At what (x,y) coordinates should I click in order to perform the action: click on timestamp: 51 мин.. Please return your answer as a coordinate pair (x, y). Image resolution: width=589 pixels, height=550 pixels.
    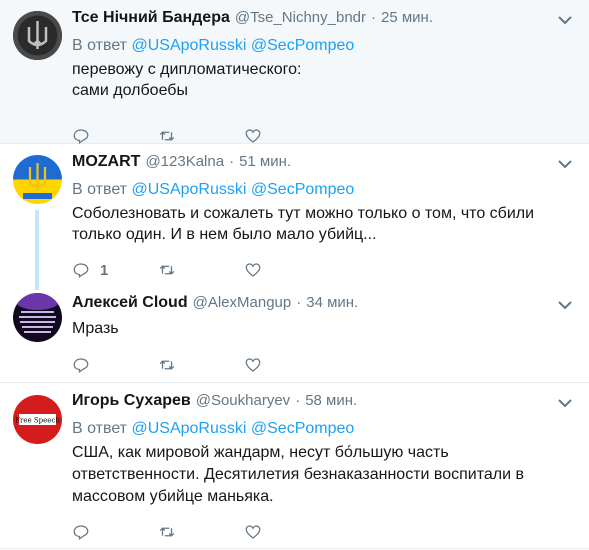
    Looking at the image, I should click on (265, 162).